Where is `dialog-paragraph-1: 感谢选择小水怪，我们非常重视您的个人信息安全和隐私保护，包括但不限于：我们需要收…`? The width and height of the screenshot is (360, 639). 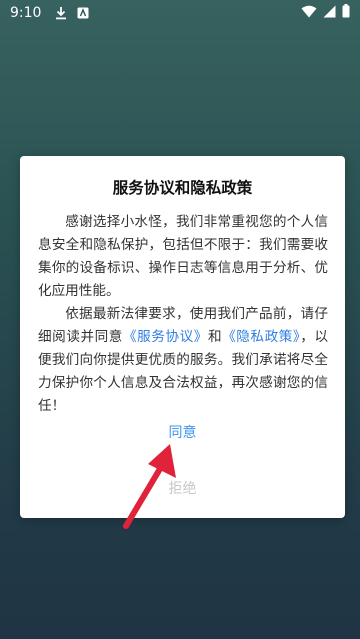 dialog-paragraph-1: 感谢选择小水怪，我们非常重视您的个人信息安全和隐私保护，包括但不限于：我们需要收… is located at coordinates (183, 256).